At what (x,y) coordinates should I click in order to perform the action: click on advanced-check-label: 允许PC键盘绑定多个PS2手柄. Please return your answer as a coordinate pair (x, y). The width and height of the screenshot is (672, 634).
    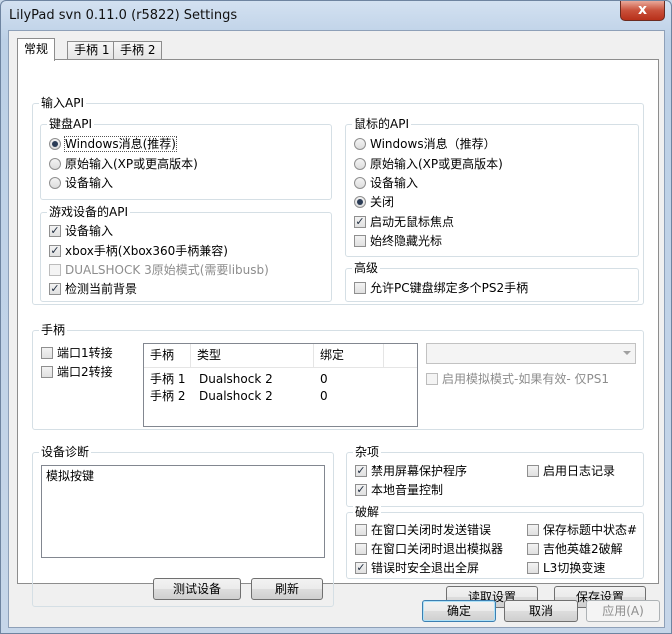
    Looking at the image, I should click on (449, 288).